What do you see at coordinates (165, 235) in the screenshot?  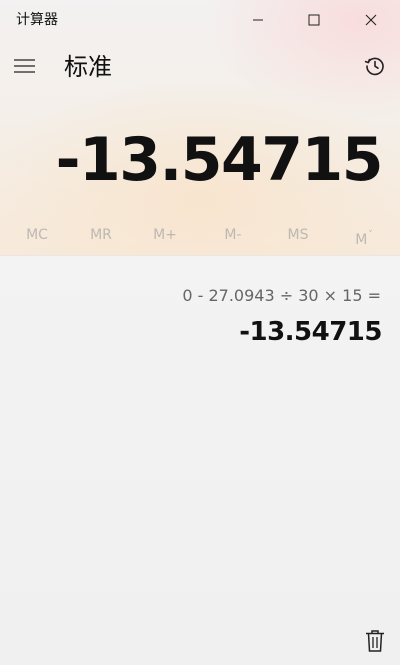 I see `memory-add-button: M+` at bounding box center [165, 235].